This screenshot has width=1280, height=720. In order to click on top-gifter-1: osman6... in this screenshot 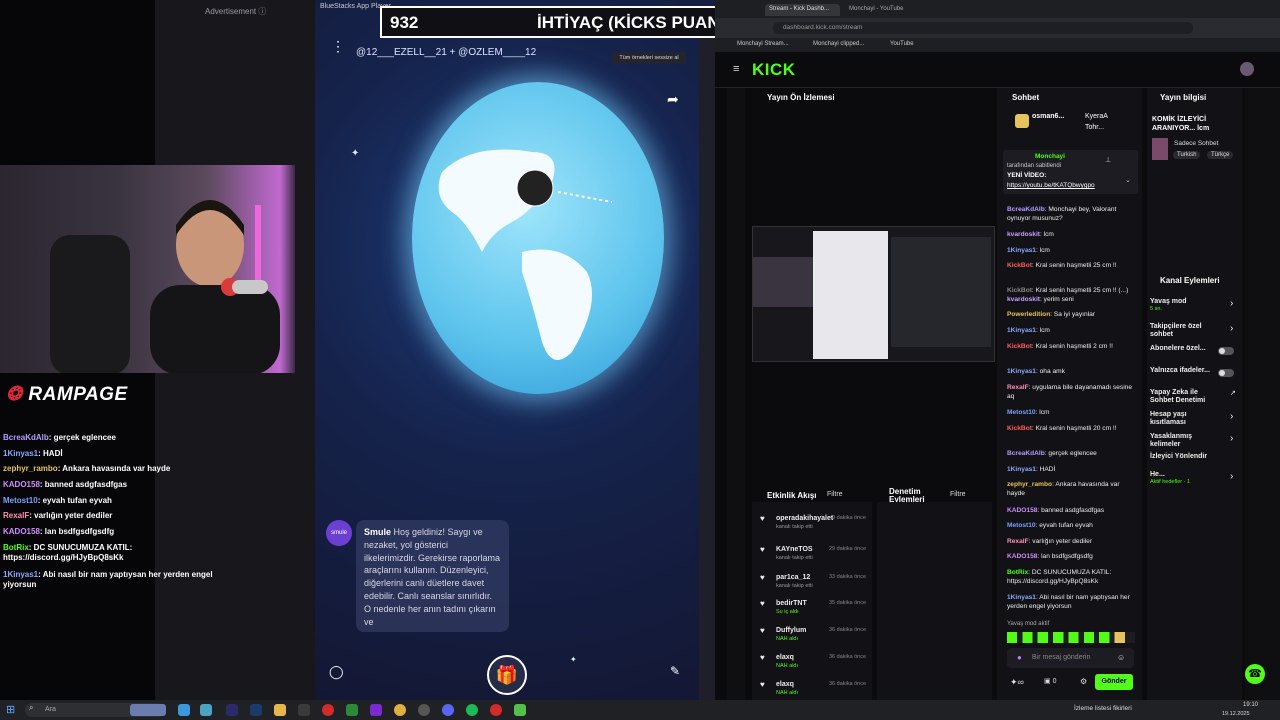, I will do `click(1048, 116)`.